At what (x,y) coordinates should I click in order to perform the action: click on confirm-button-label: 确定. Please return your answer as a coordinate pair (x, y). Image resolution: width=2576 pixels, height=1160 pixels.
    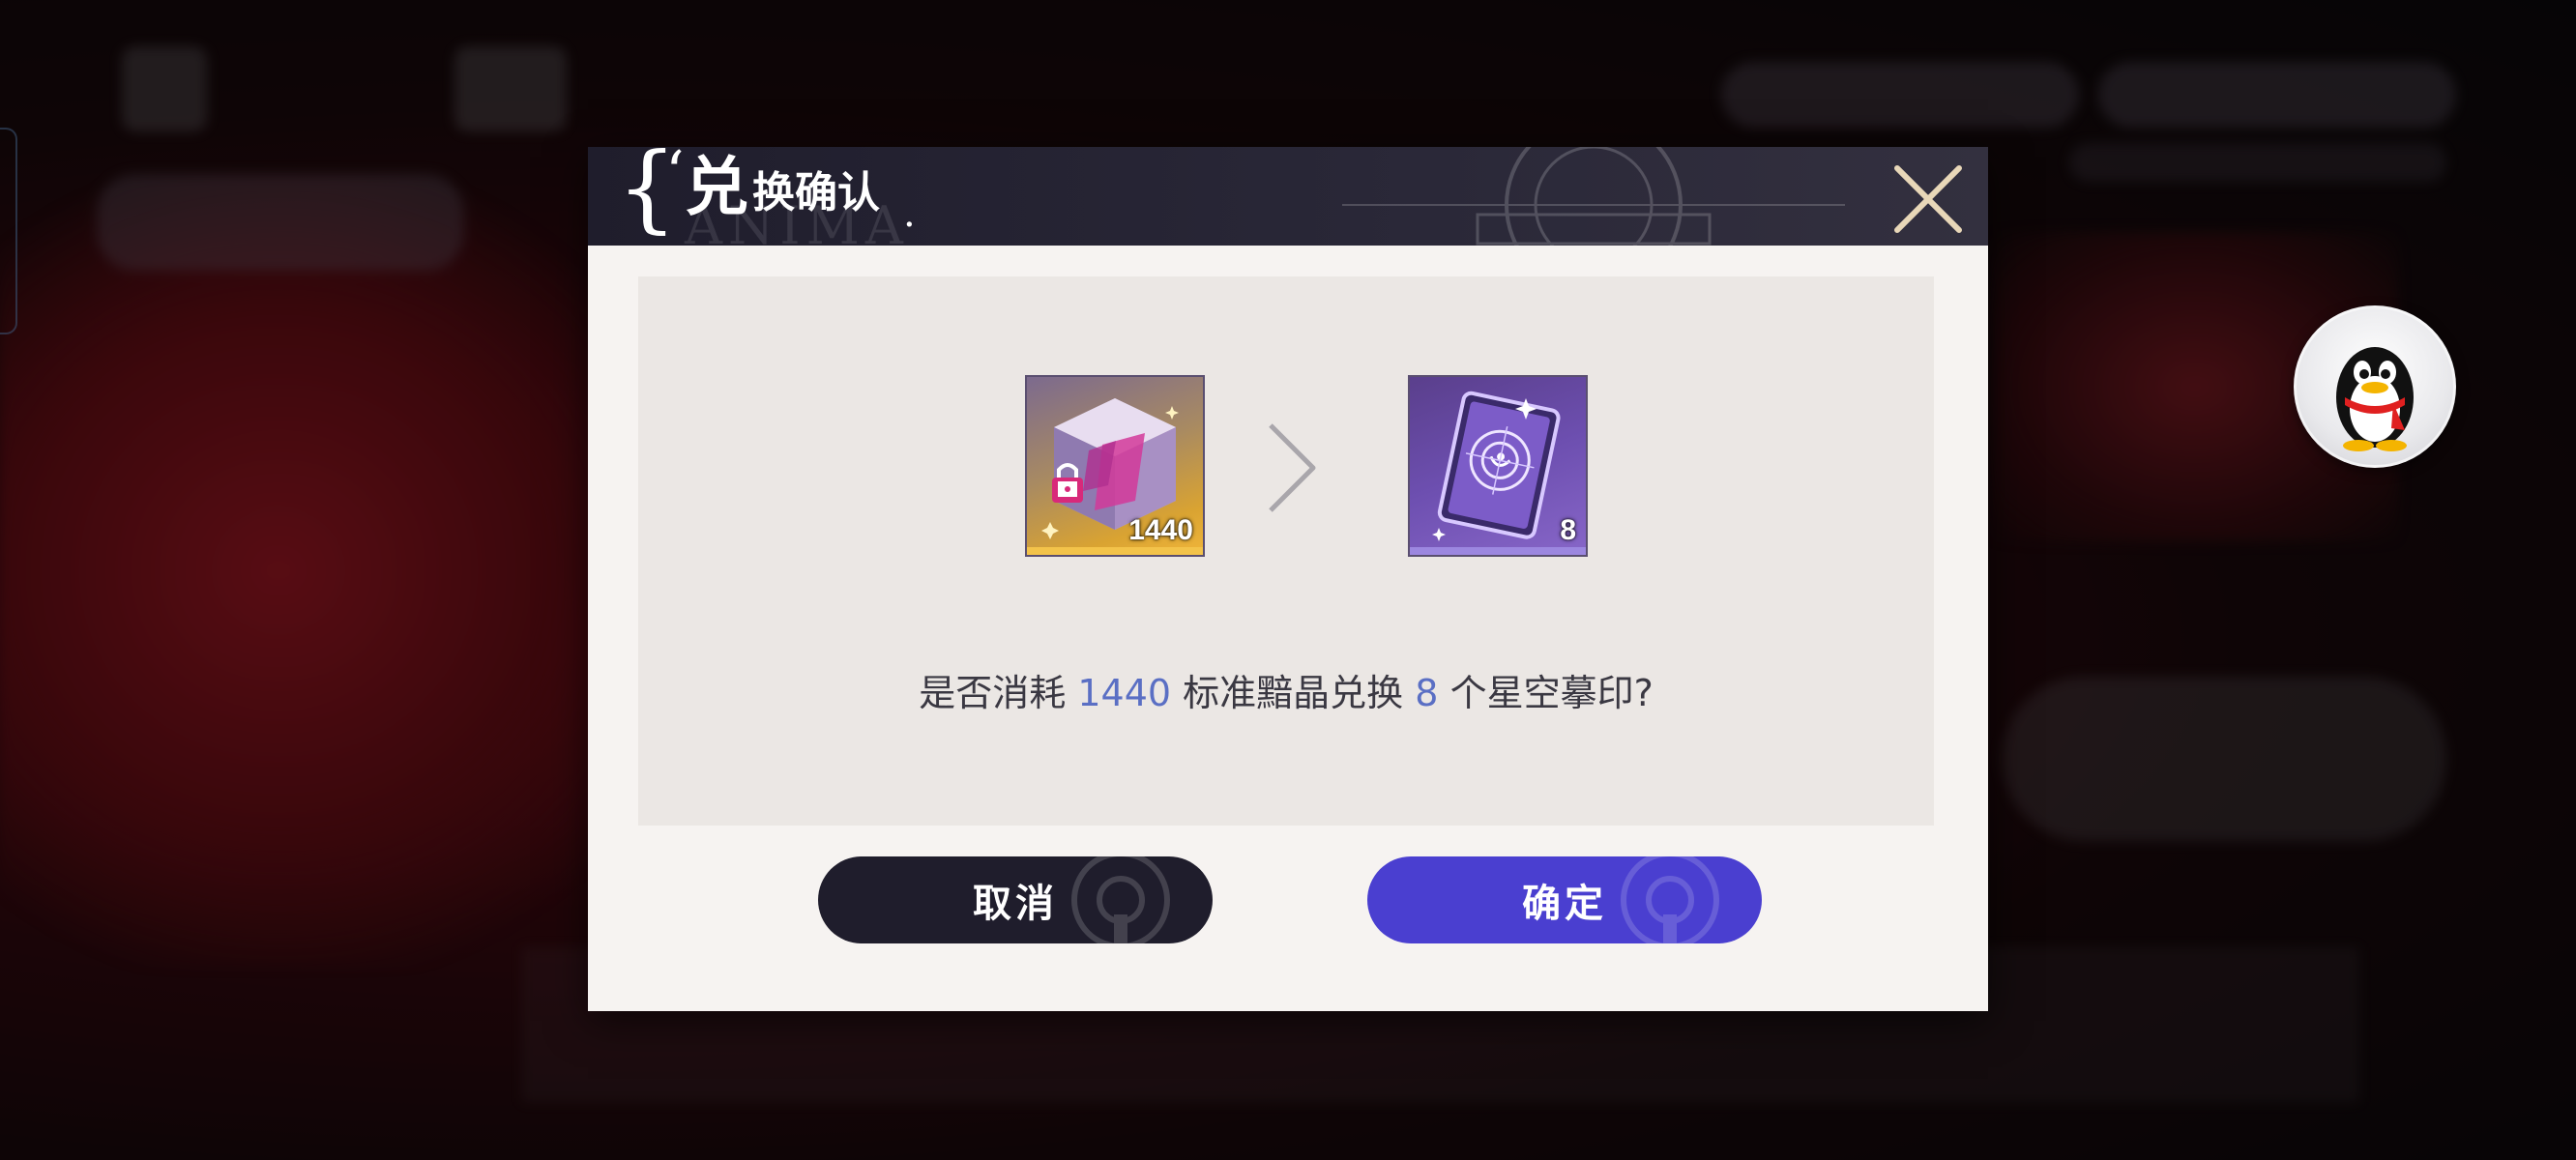
    Looking at the image, I should click on (1564, 904).